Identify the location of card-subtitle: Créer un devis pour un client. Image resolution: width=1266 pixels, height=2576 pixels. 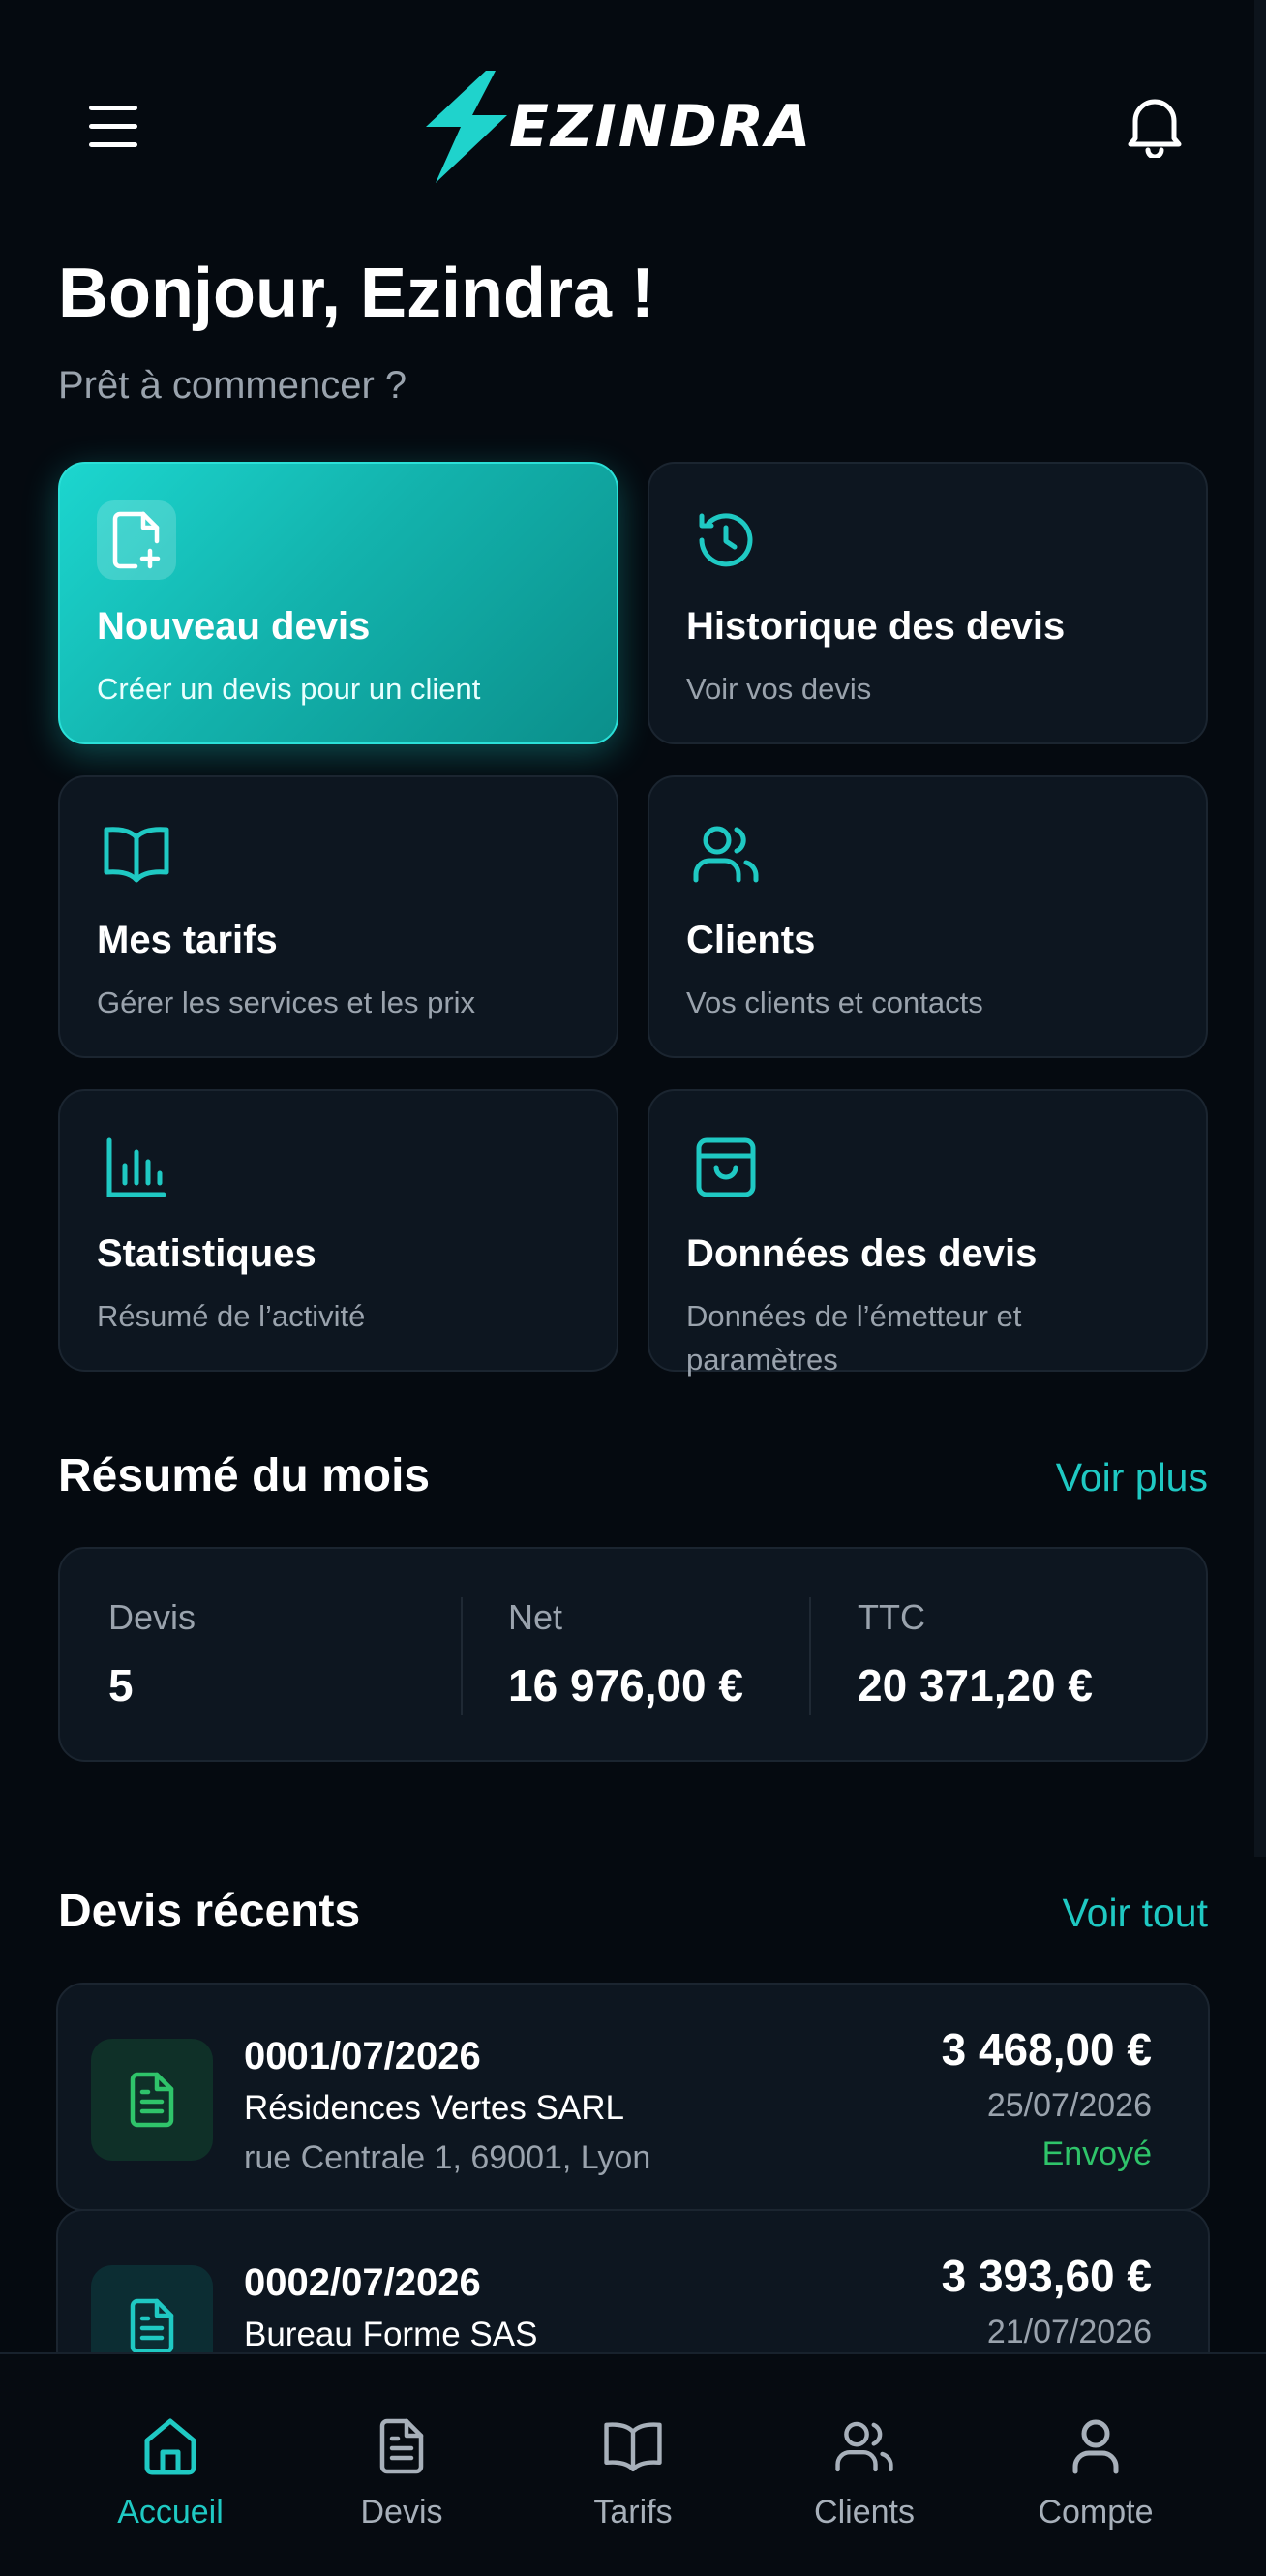
(289, 689).